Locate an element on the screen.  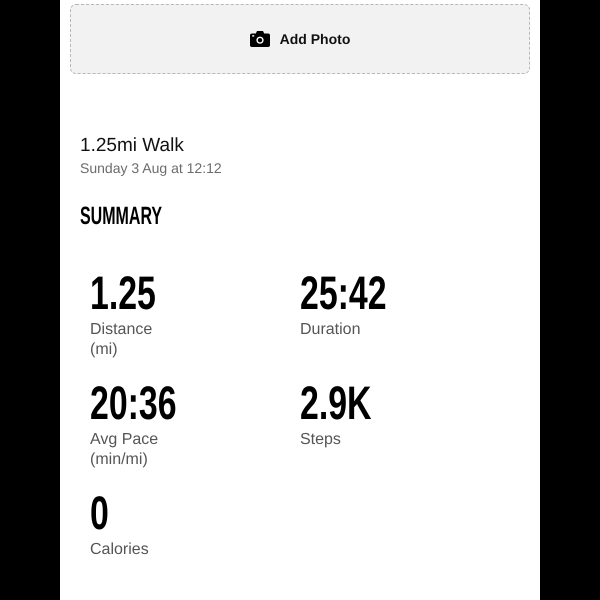
stat-value: 25:42 is located at coordinates (343, 292).